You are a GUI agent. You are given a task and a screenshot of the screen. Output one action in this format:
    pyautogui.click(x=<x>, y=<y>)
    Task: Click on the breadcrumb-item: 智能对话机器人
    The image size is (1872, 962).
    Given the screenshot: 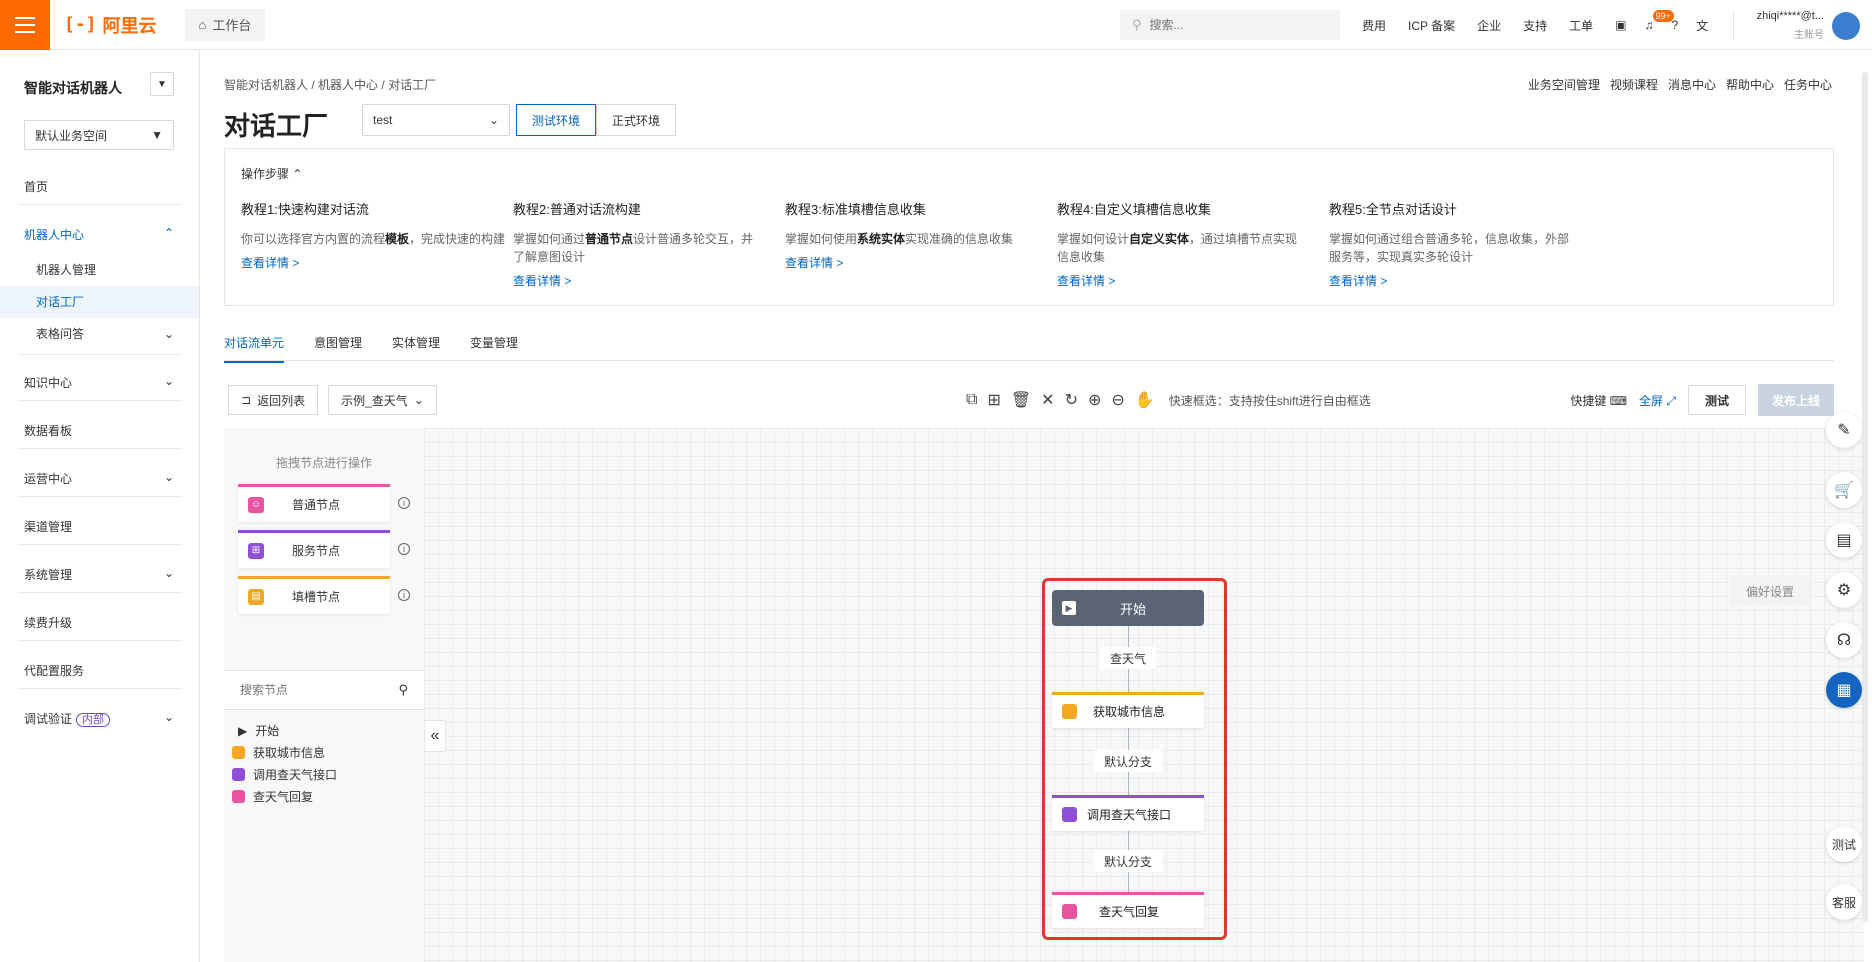 What is the action you would take?
    pyautogui.click(x=266, y=85)
    